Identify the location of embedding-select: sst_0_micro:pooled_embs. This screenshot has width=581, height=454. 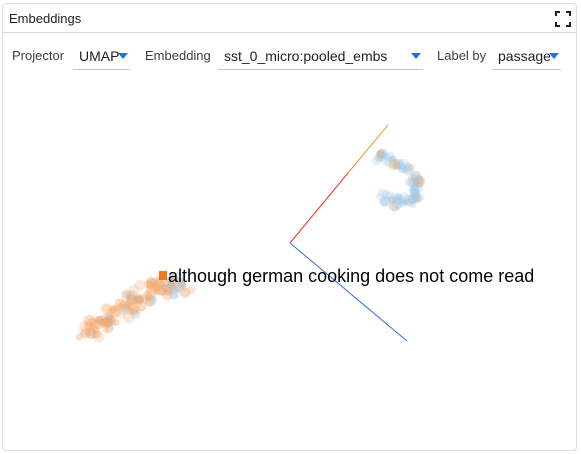
(320, 56).